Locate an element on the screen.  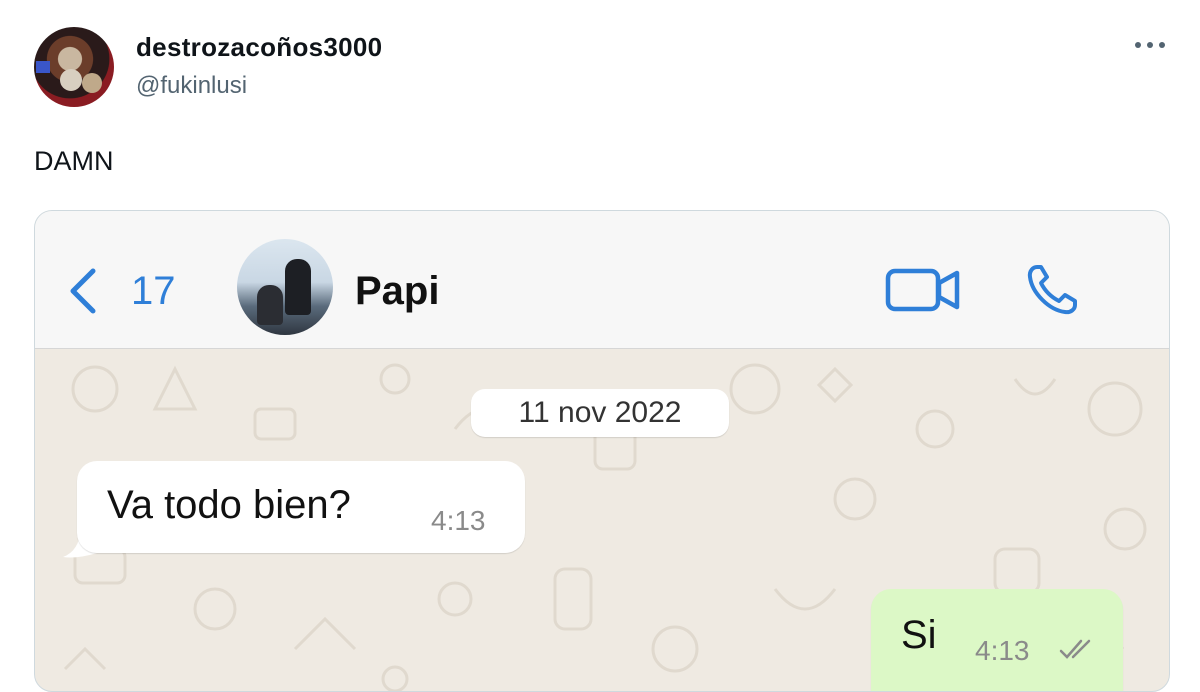
message-bubble-outgoing: Si 4:13 is located at coordinates (997, 640).